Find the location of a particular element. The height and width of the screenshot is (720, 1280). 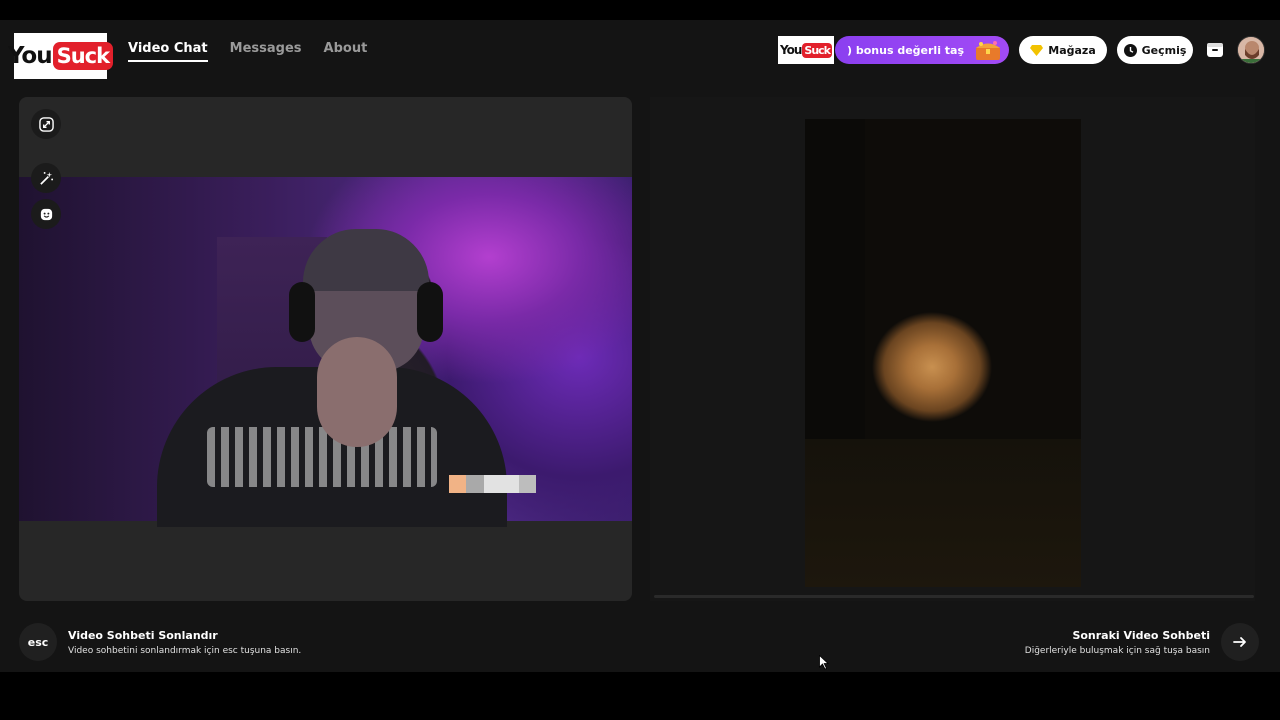

history-button: Geçmiş is located at coordinates (1155, 50).